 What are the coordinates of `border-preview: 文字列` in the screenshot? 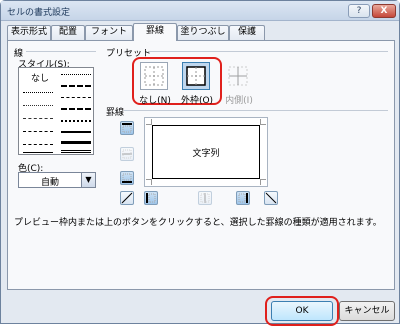 It's located at (206, 152).